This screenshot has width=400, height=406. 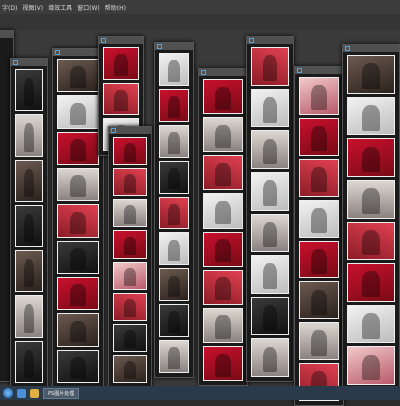 I want to click on menu-item-plugins: 增效工具, so click(x=60, y=7).